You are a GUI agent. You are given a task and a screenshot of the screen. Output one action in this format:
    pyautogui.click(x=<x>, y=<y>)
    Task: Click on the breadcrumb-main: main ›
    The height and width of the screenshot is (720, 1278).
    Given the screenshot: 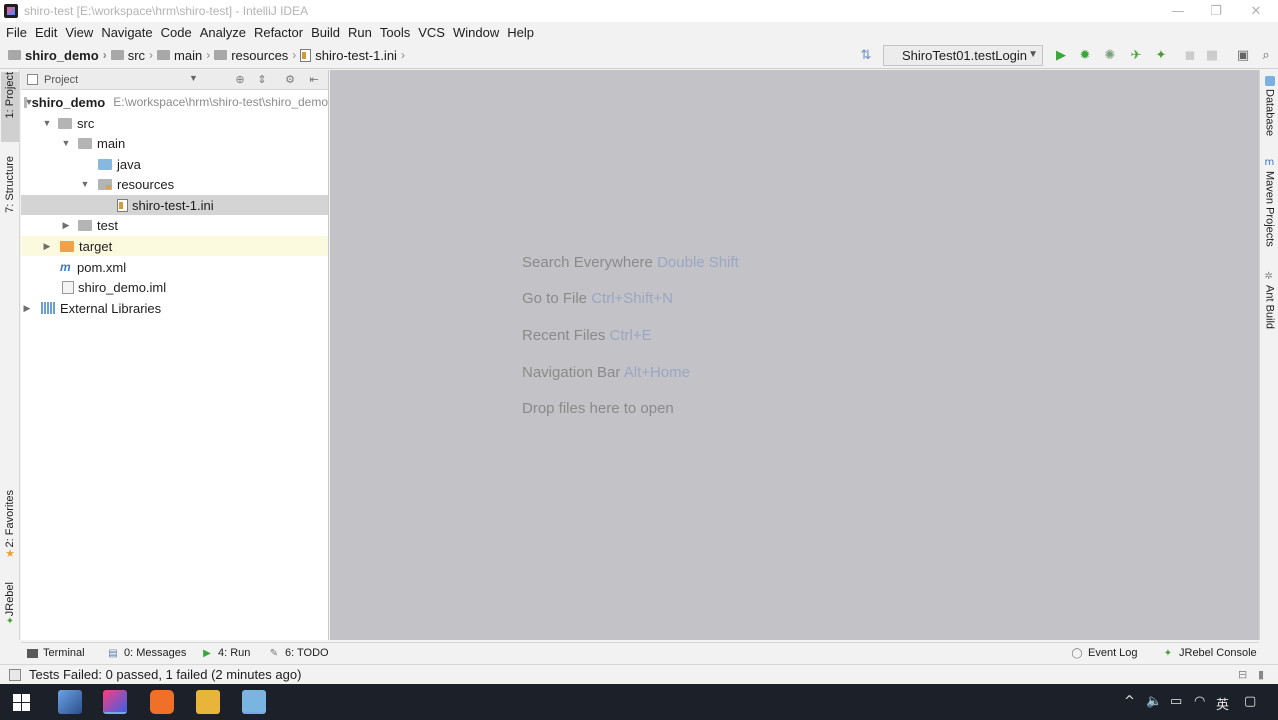 What is the action you would take?
    pyautogui.click(x=183, y=55)
    